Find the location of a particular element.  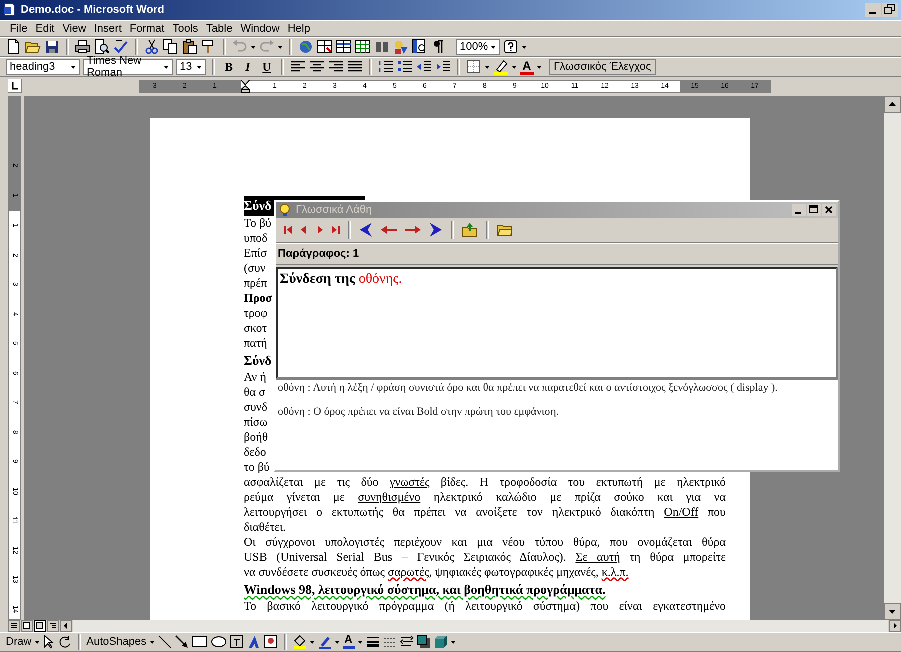

folder-upload-icon is located at coordinates (470, 230).